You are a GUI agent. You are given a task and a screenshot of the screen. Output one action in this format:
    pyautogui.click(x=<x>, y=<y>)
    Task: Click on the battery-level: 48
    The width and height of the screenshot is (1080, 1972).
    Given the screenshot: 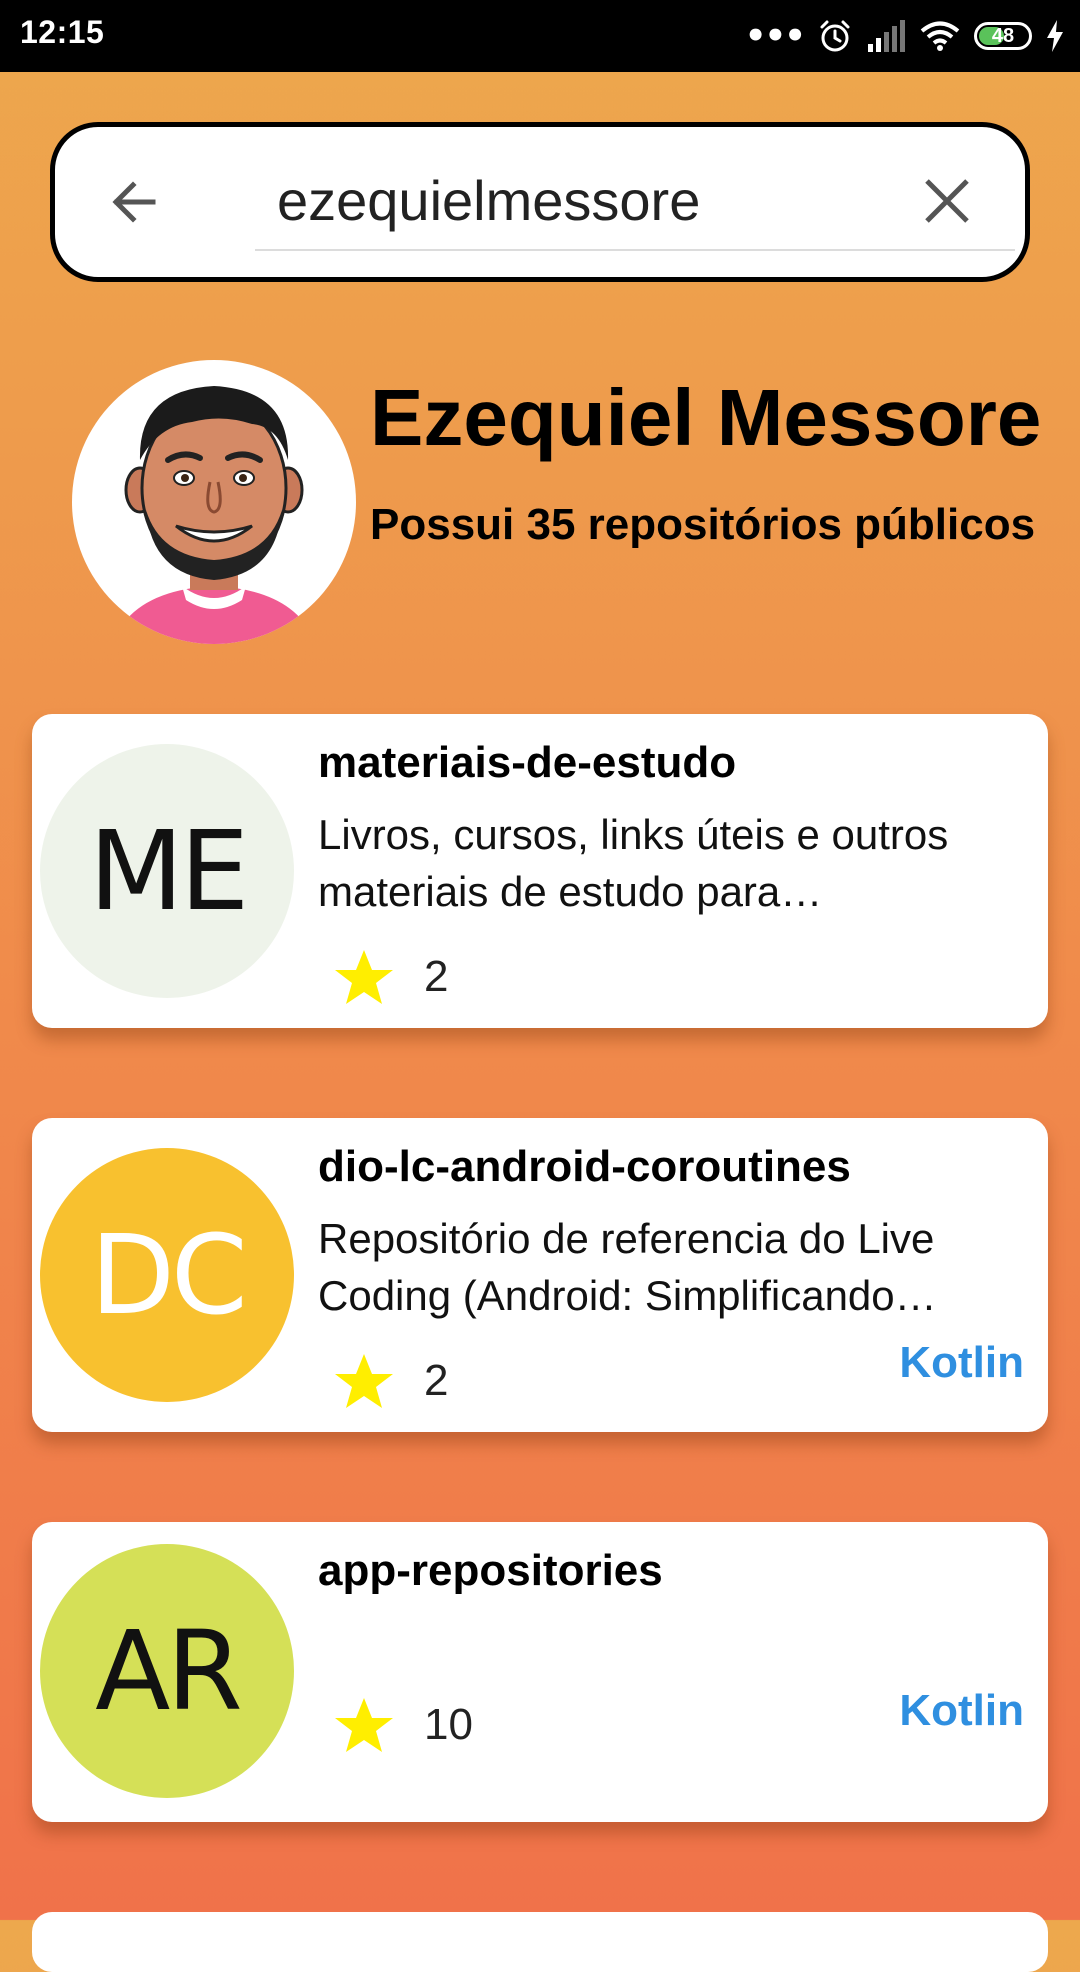 What is the action you would take?
    pyautogui.click(x=1003, y=35)
    